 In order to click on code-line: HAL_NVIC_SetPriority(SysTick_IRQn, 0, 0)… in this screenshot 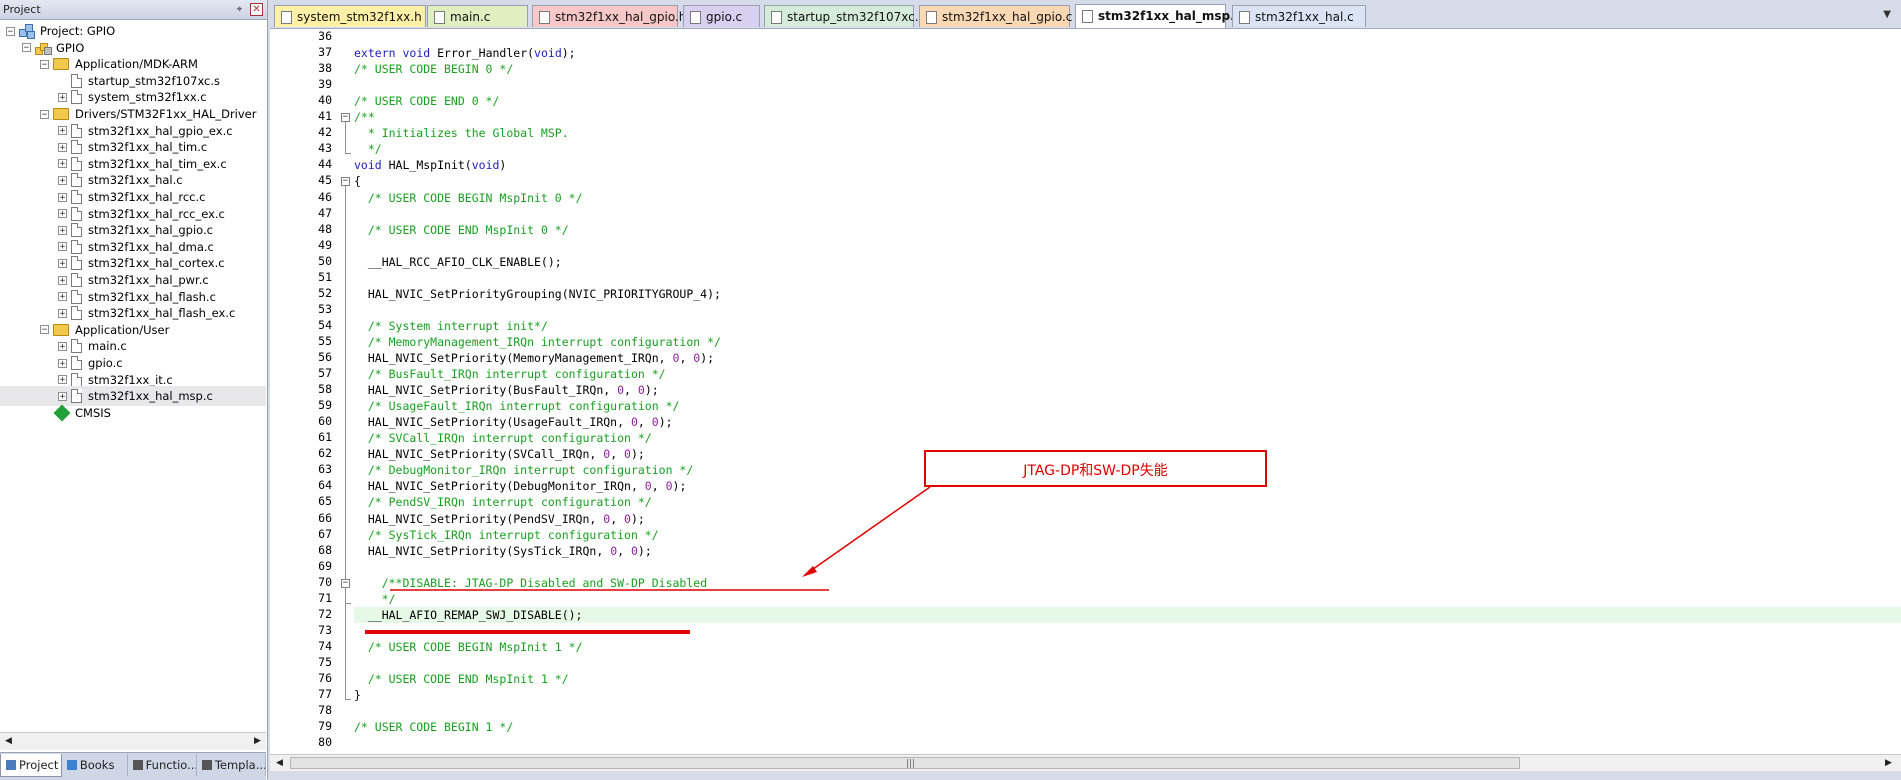, I will do `click(1127, 551)`.